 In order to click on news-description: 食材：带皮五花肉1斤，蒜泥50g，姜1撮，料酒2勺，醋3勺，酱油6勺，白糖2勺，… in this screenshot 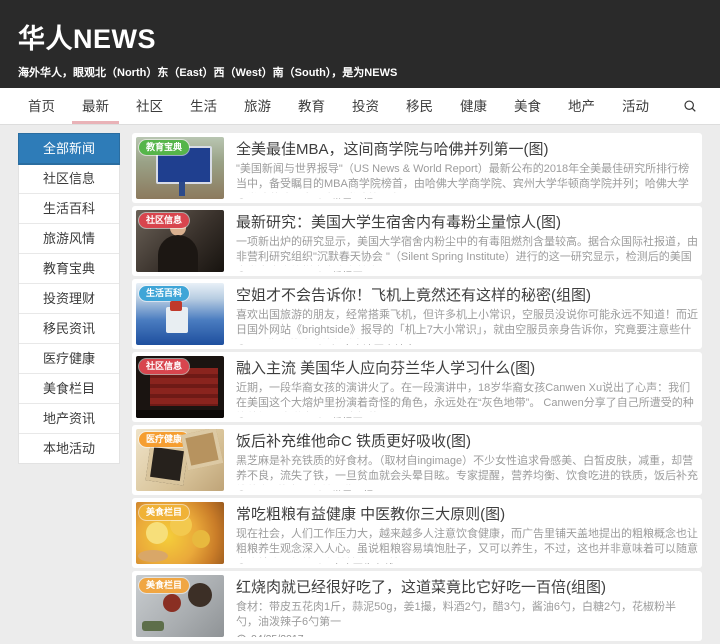, I will do `click(456, 615)`.